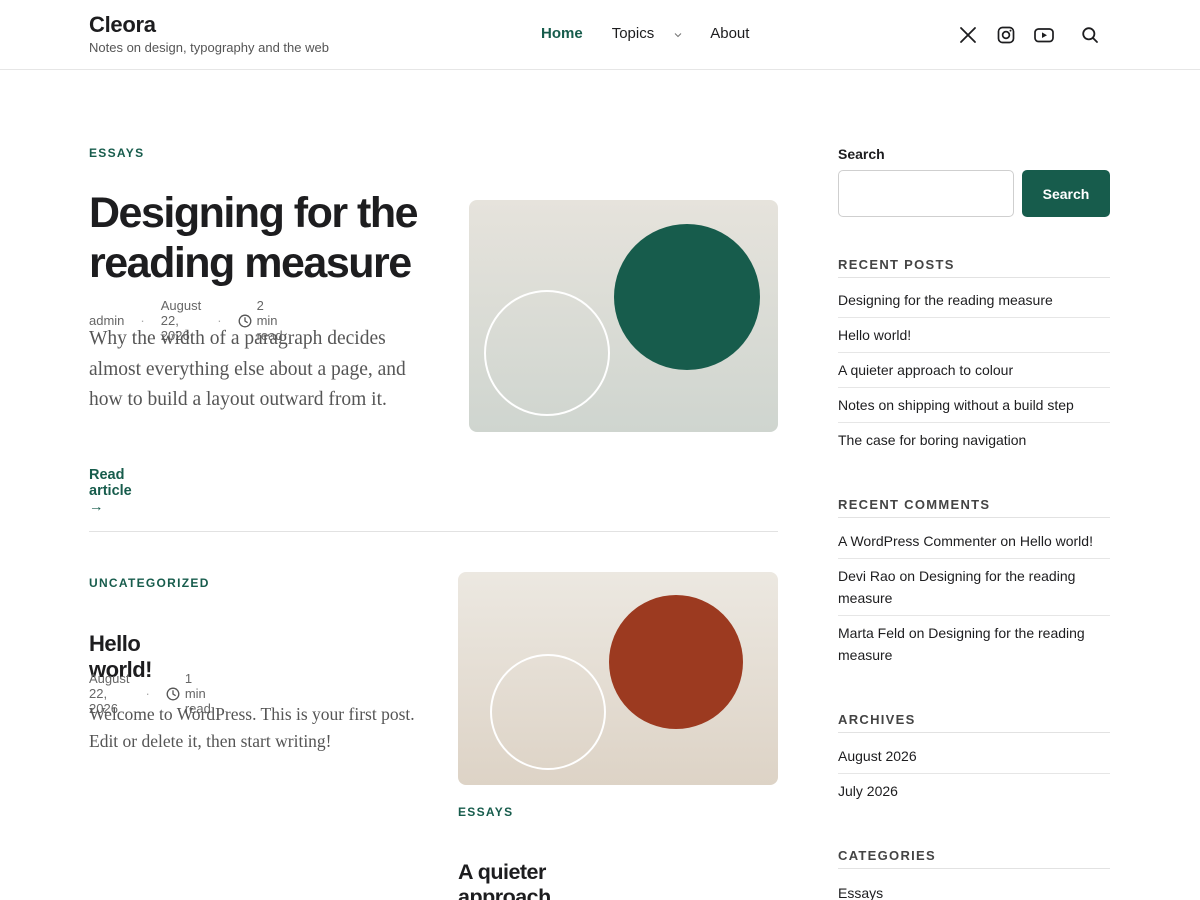 This screenshot has width=1200, height=900. Describe the element at coordinates (562, 33) in the screenshot. I see `nav-home: Home` at that location.